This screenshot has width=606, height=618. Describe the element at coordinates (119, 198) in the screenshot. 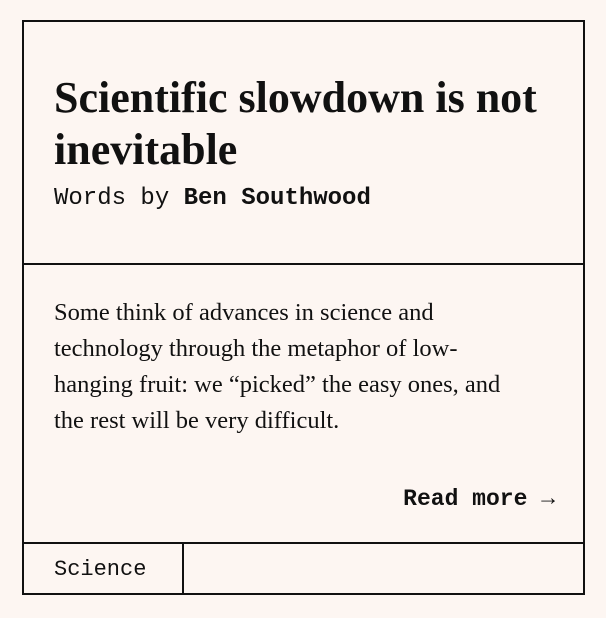

I see `byline-prefix: Words by` at that location.